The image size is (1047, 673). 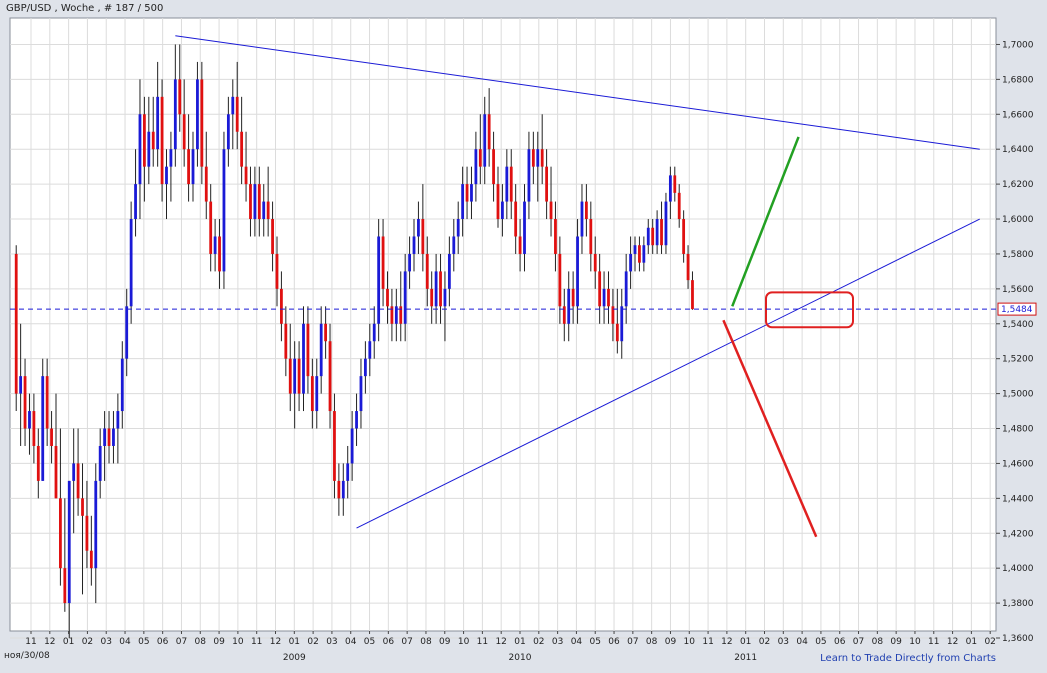 I want to click on current-price-label: 1,5484, so click(x=1017, y=310).